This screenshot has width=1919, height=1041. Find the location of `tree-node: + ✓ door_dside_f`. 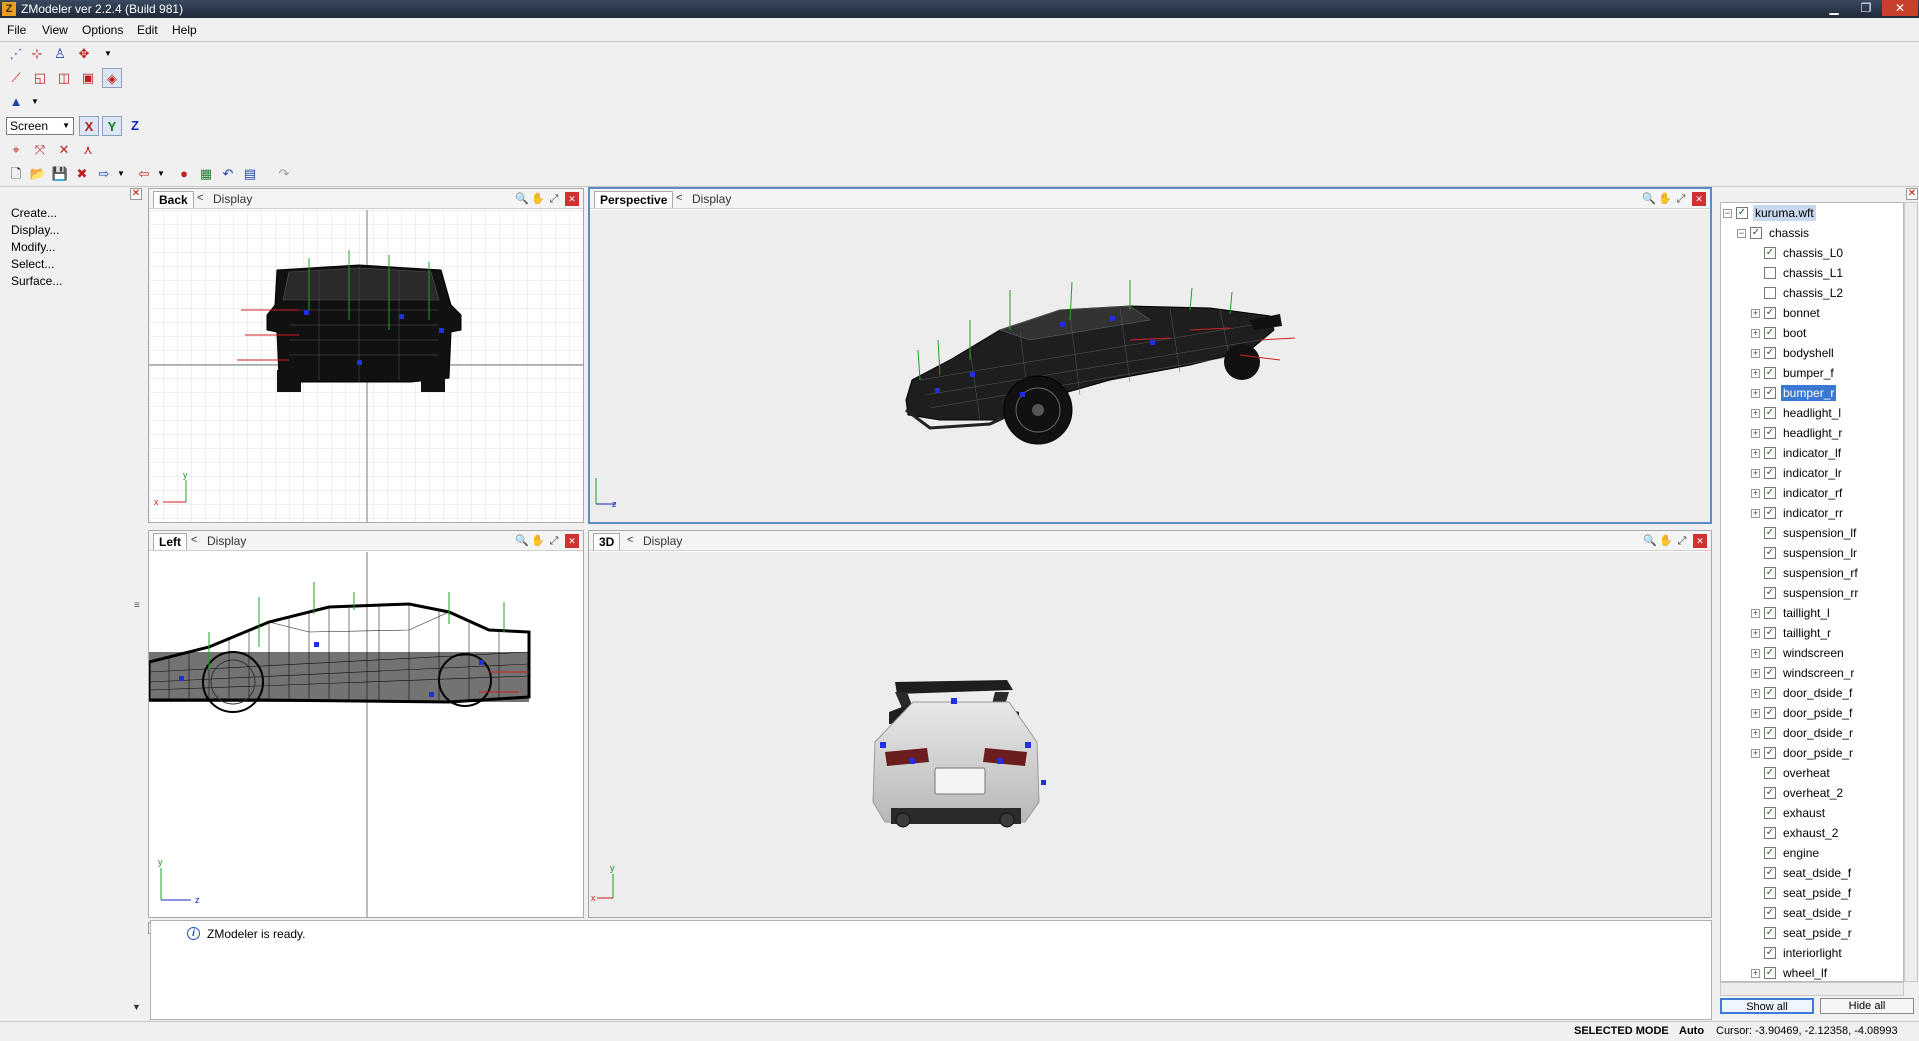

tree-node: + ✓ door_dside_f is located at coordinates (1822, 693).